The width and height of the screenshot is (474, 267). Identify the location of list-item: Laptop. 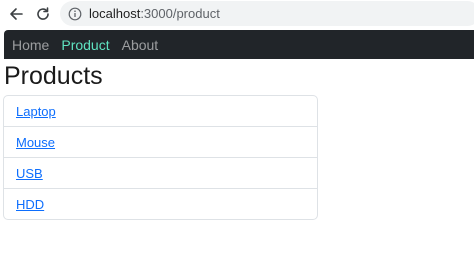
(160, 111).